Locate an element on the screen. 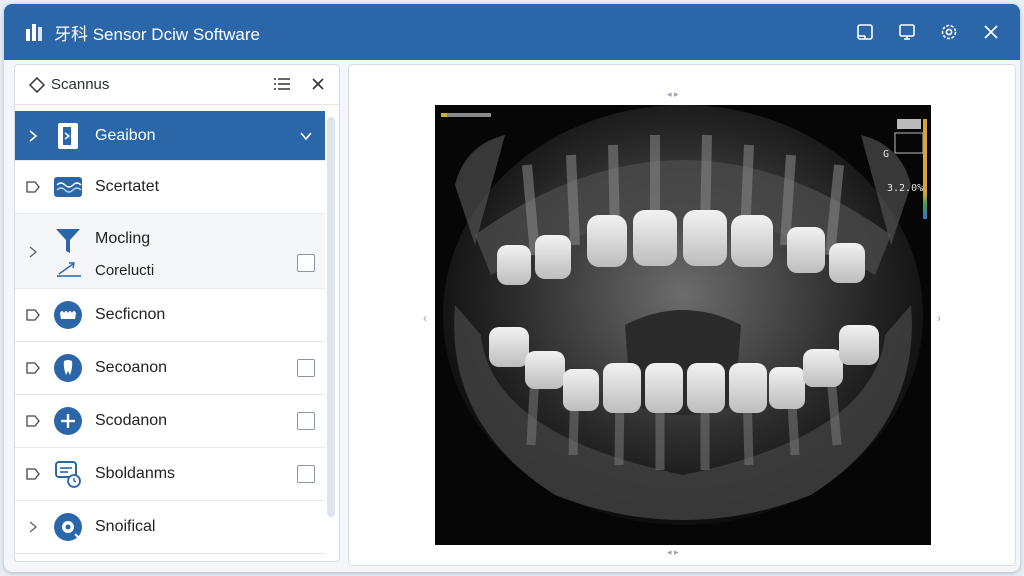 This screenshot has width=1024, height=576. sidebar-item-label: Mocling is located at coordinates (123, 238).